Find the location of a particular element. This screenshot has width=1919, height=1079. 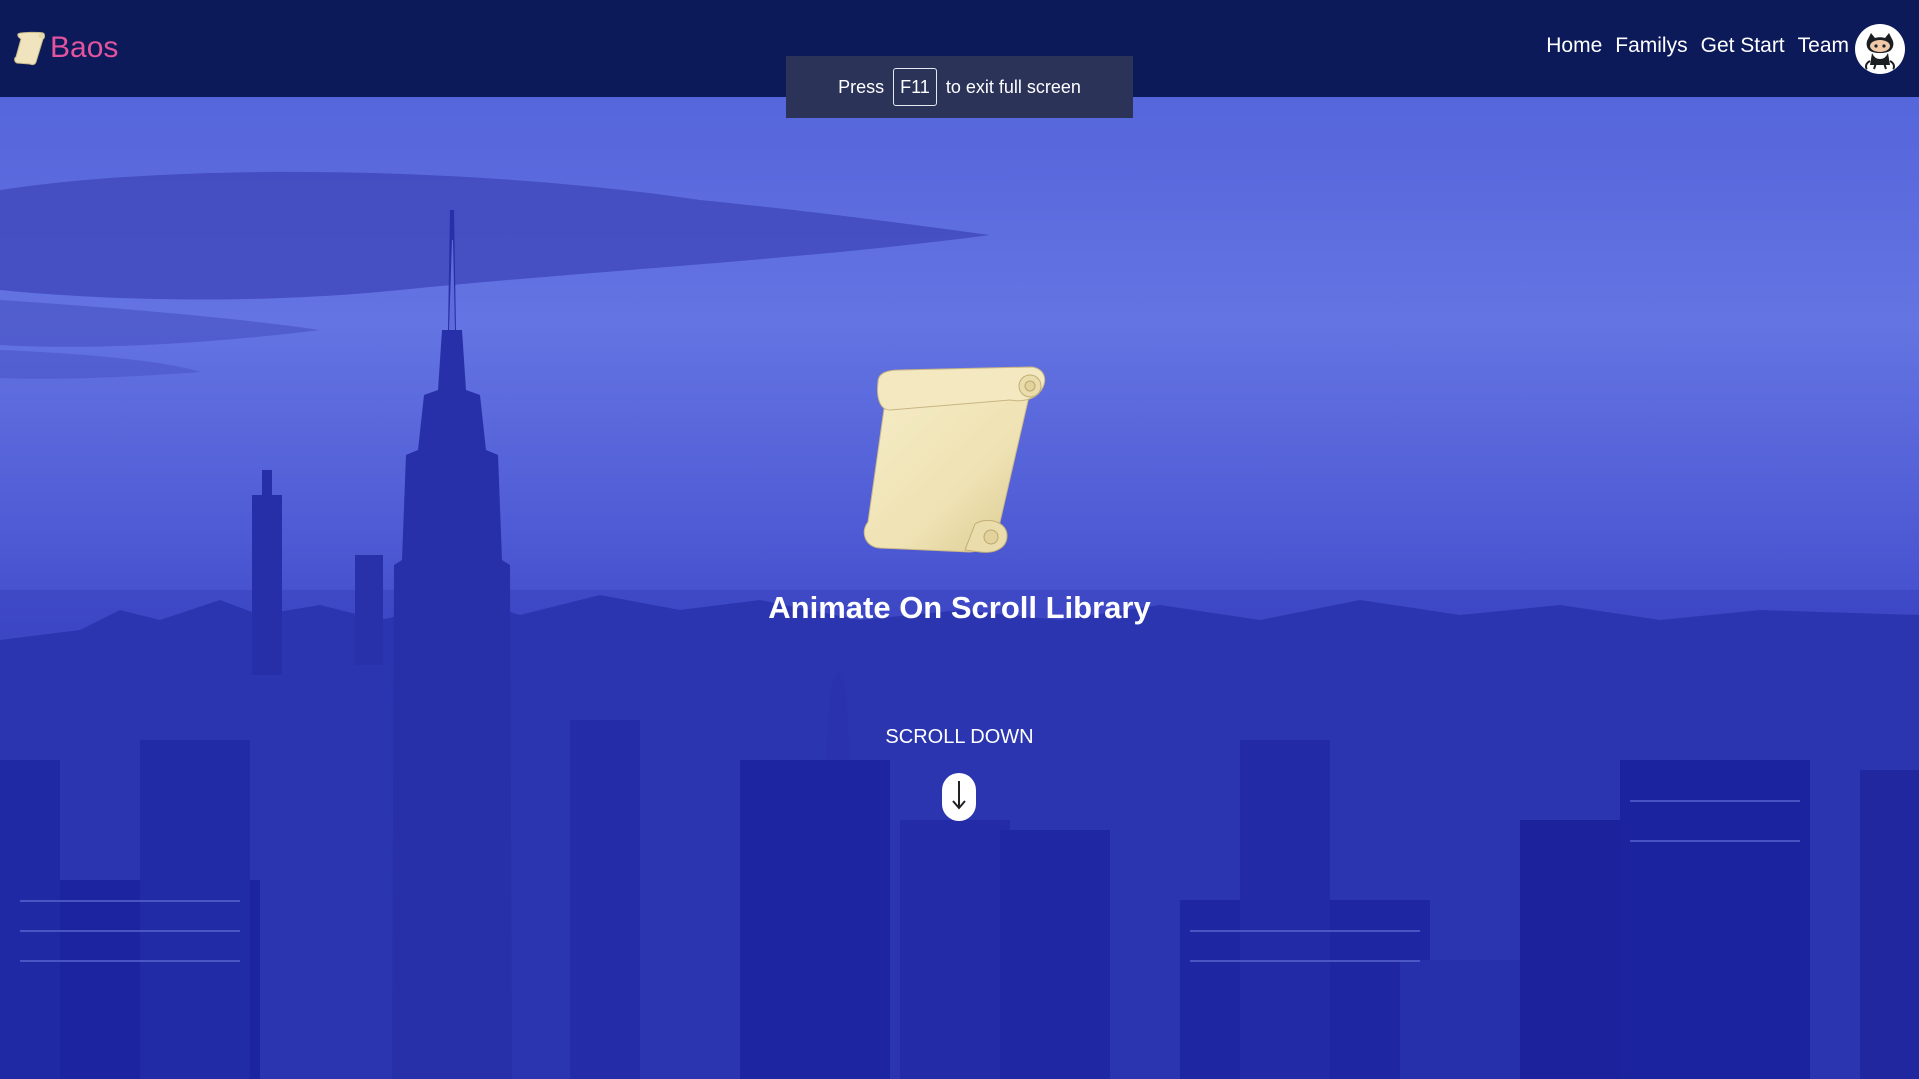

brand-link: Baos is located at coordinates (64, 48).